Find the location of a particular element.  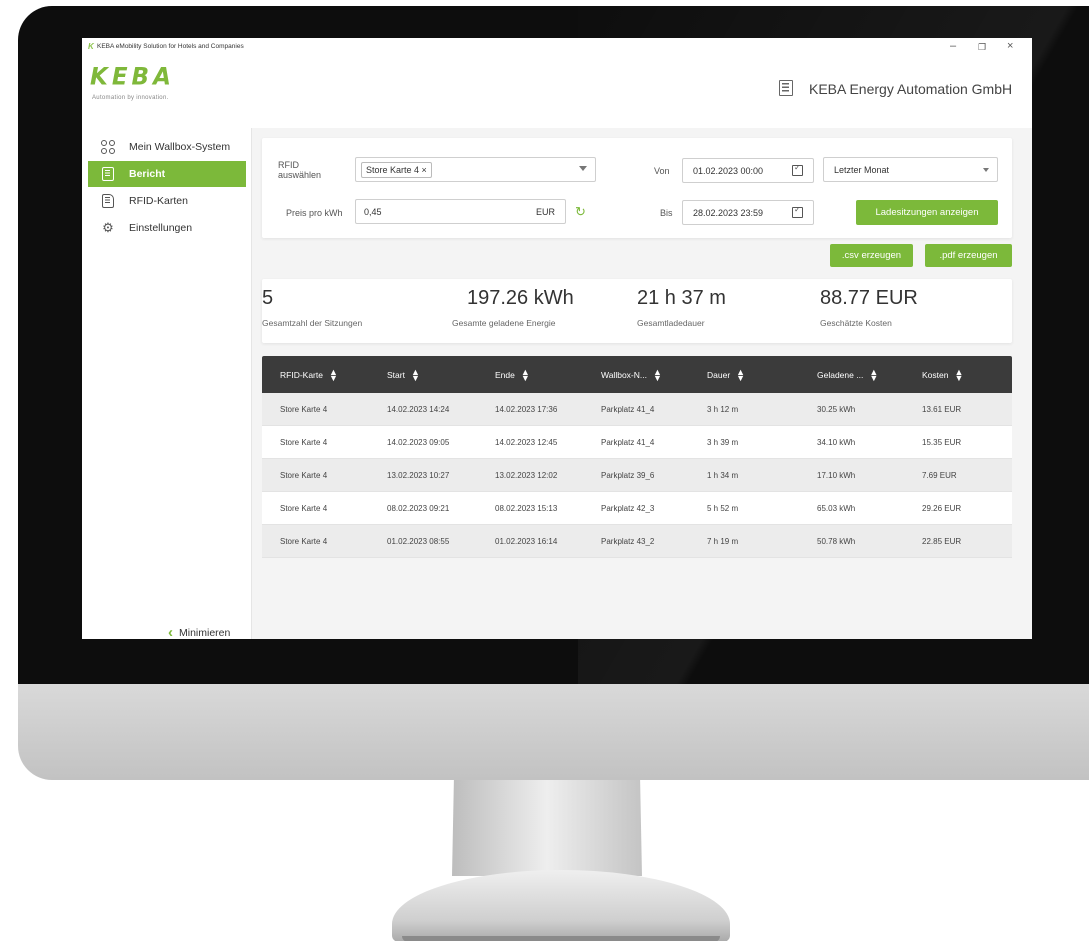

app-logo-icon: K is located at coordinates (91, 46).